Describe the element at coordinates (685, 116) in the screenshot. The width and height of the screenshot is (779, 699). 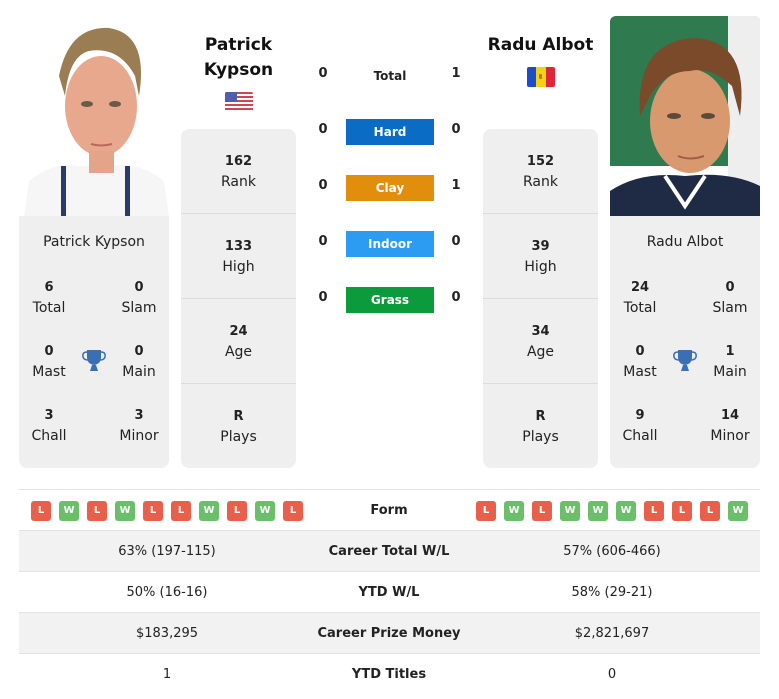
I see `player-photo-right` at that location.